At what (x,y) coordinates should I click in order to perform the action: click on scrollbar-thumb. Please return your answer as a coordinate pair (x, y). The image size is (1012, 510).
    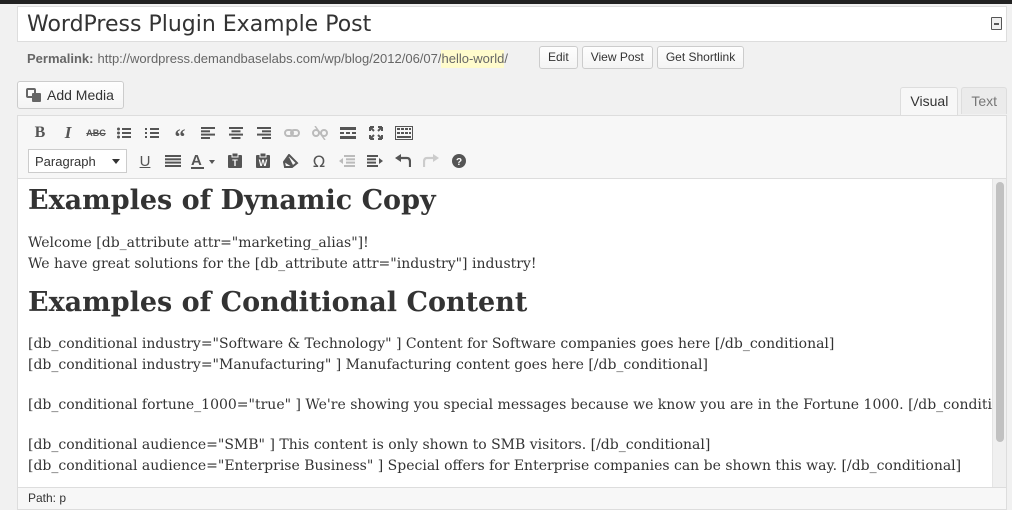
    Looking at the image, I should click on (1000, 312).